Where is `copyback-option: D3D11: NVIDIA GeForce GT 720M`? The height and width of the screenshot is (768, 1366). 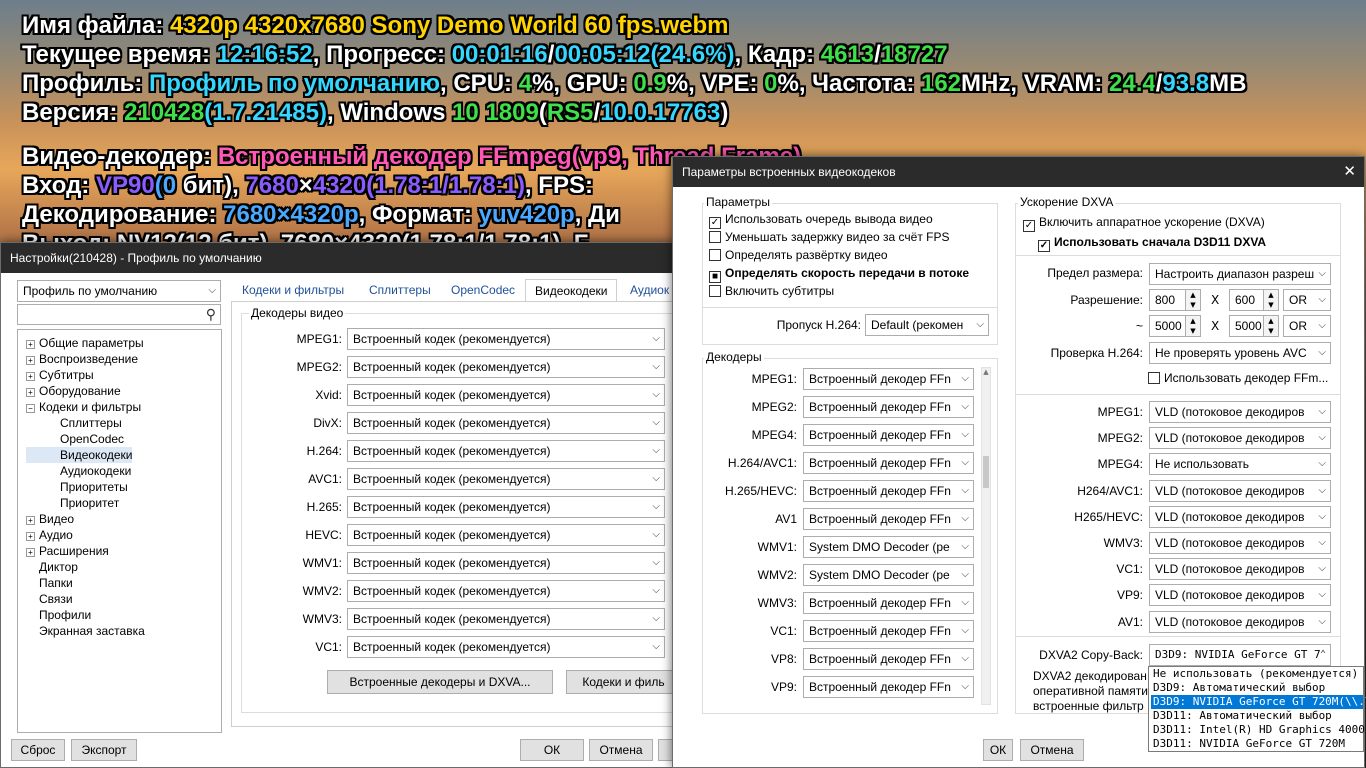
copyback-option: D3D11: NVIDIA GeForce GT 720M is located at coordinates (1257, 744).